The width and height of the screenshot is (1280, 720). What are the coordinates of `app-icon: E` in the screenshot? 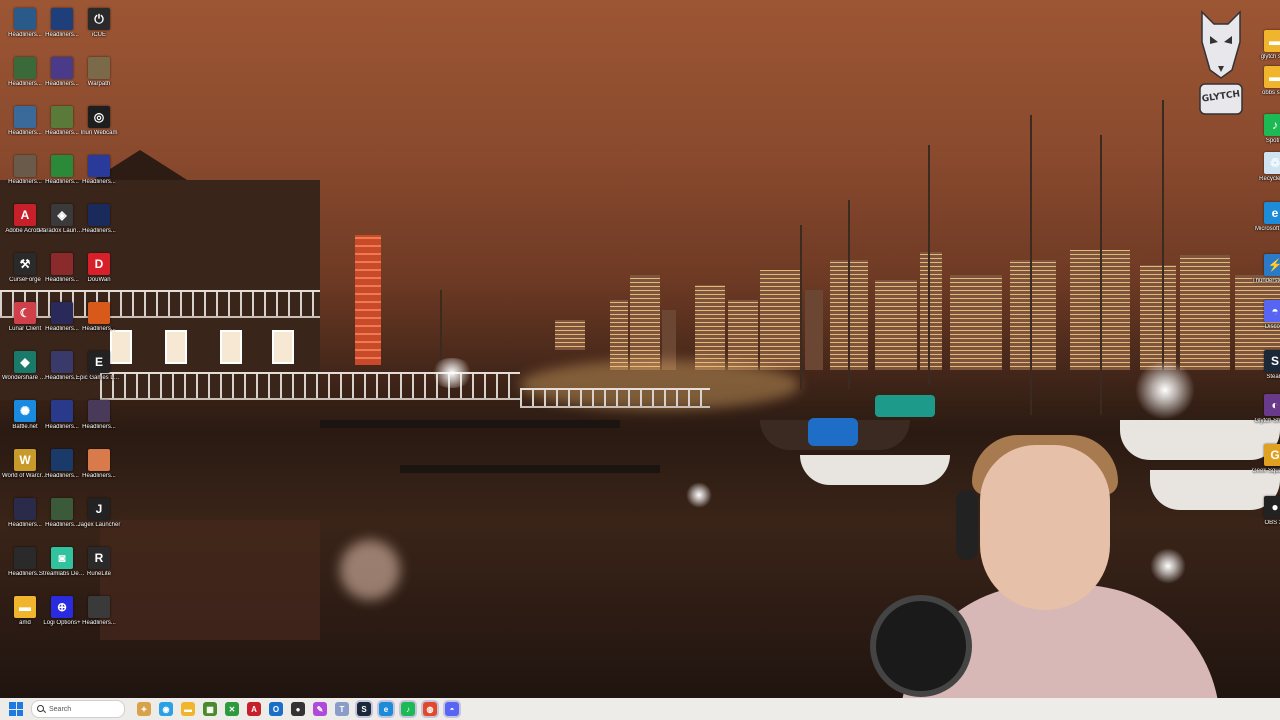 It's located at (99, 362).